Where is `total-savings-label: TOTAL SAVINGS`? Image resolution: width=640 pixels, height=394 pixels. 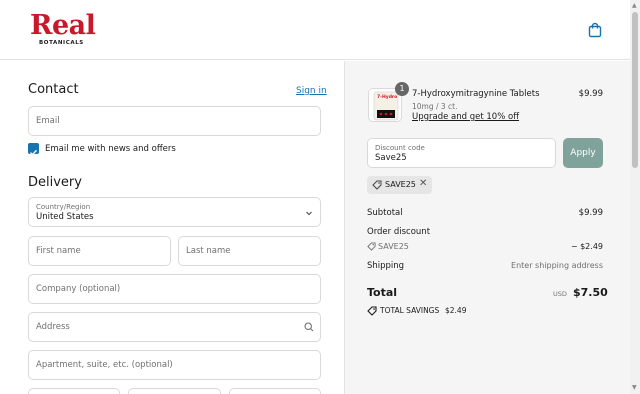 total-savings-label: TOTAL SAVINGS is located at coordinates (410, 310).